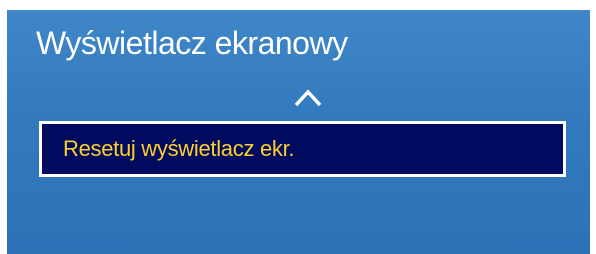 This screenshot has width=596, height=254. What do you see at coordinates (192, 43) in the screenshot?
I see `menu-title: Wyświetlacz ekranowy` at bounding box center [192, 43].